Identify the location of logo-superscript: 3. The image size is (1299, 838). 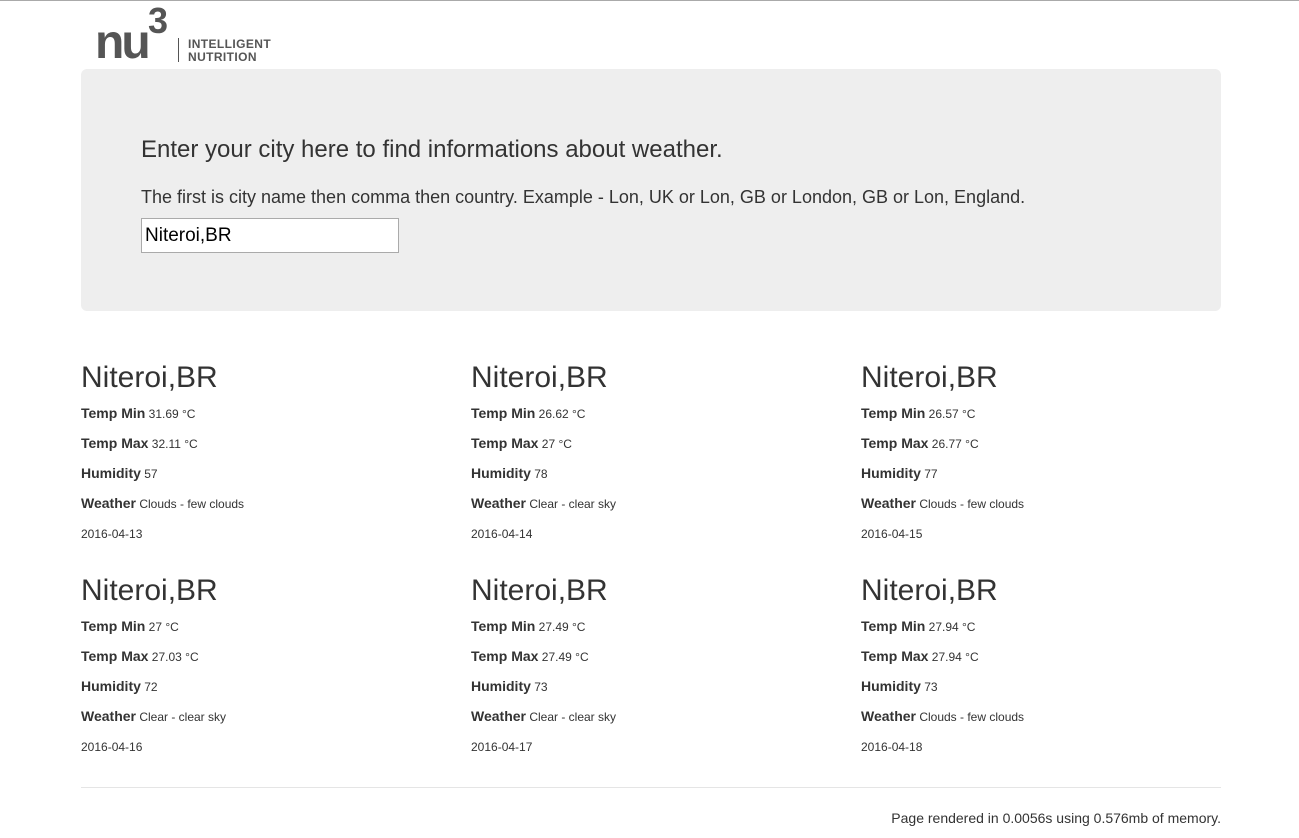
(158, 20).